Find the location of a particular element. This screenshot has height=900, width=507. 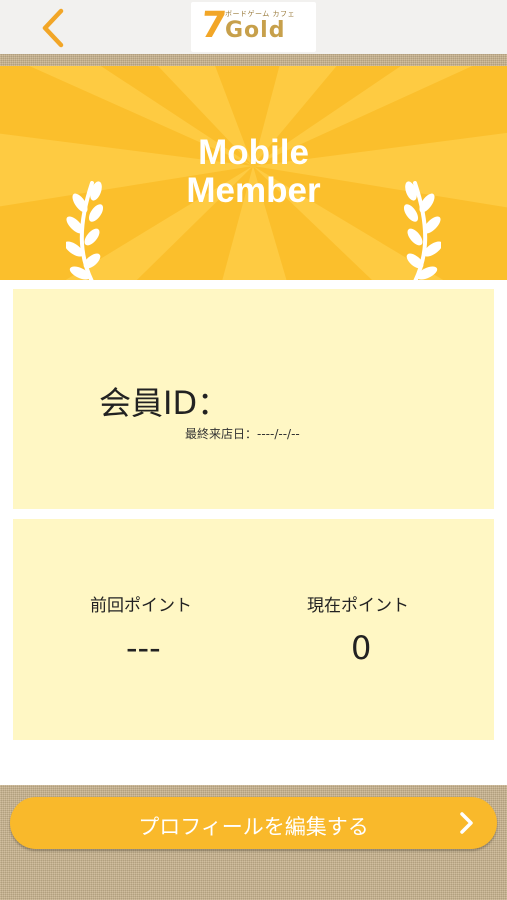

cafe-logo: 7 ボードゲーム カフェ Gold is located at coordinates (253, 27).